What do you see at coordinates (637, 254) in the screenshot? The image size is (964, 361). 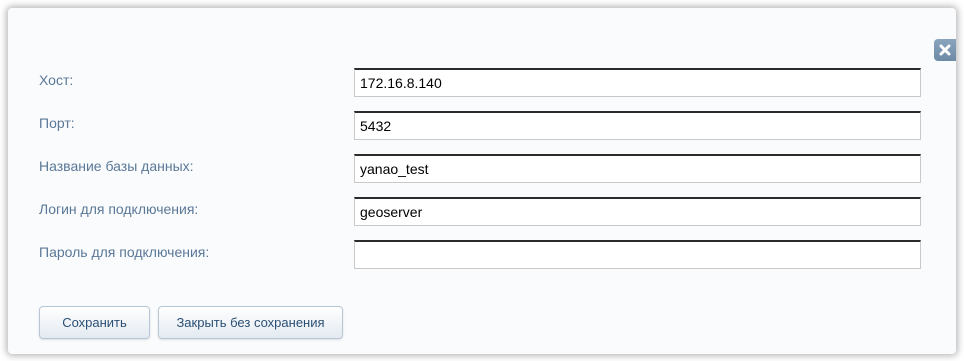 I see `password-input` at bounding box center [637, 254].